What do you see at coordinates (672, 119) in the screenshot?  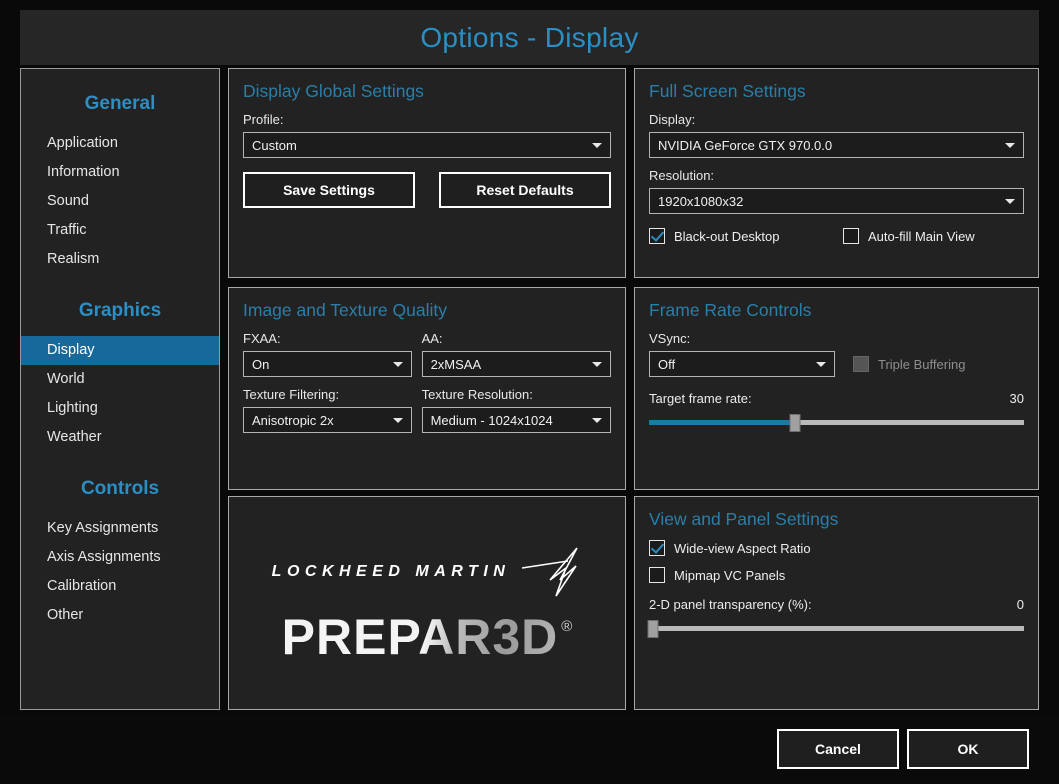 I see `display-label: Display:` at bounding box center [672, 119].